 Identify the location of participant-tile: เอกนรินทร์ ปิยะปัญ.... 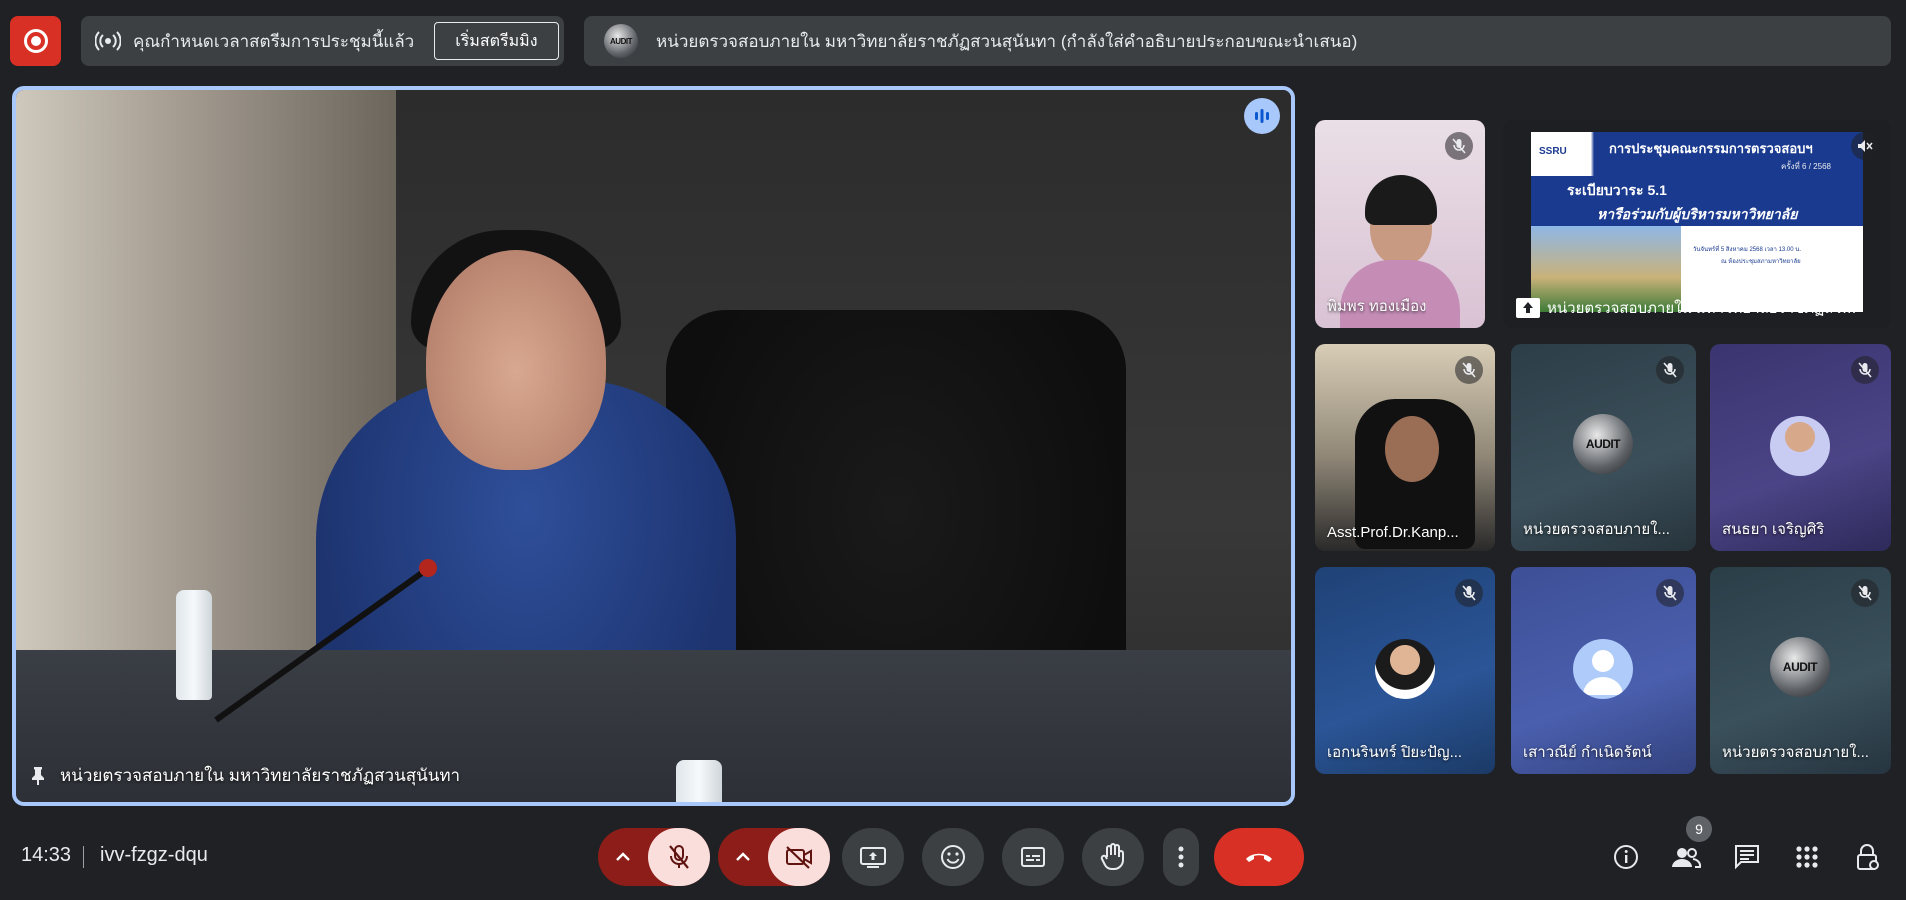
(1405, 670).